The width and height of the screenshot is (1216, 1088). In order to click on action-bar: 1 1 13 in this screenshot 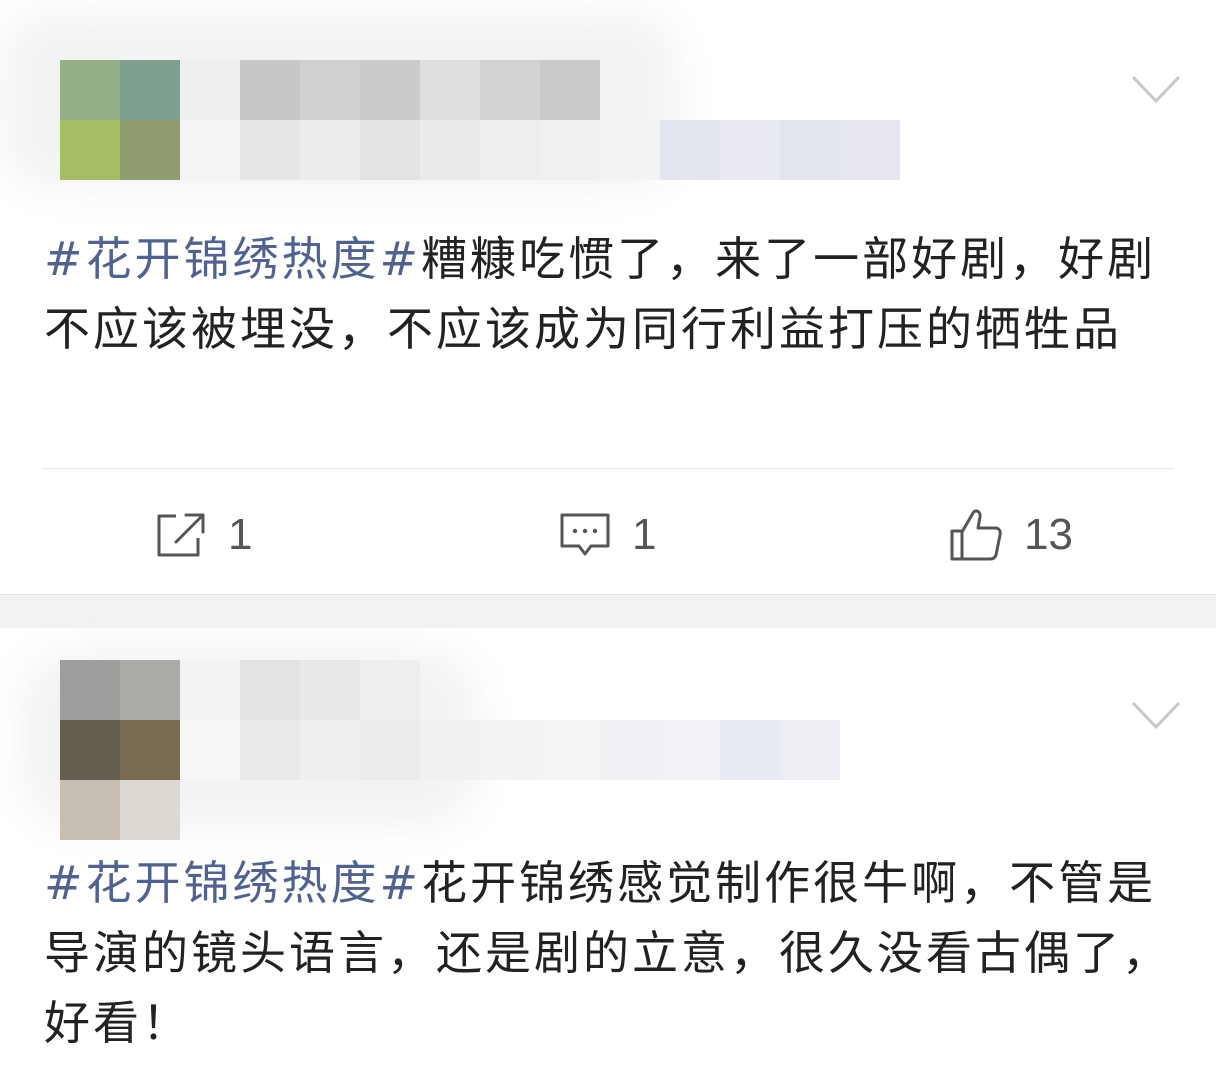, I will do `click(608, 535)`.